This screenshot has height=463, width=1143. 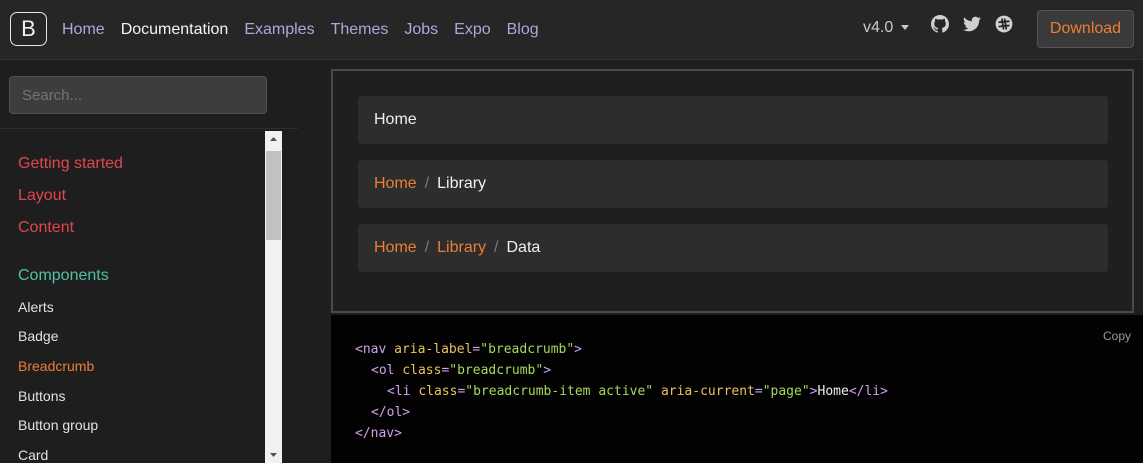 What do you see at coordinates (707, 391) in the screenshot?
I see `code-attr: aria-current` at bounding box center [707, 391].